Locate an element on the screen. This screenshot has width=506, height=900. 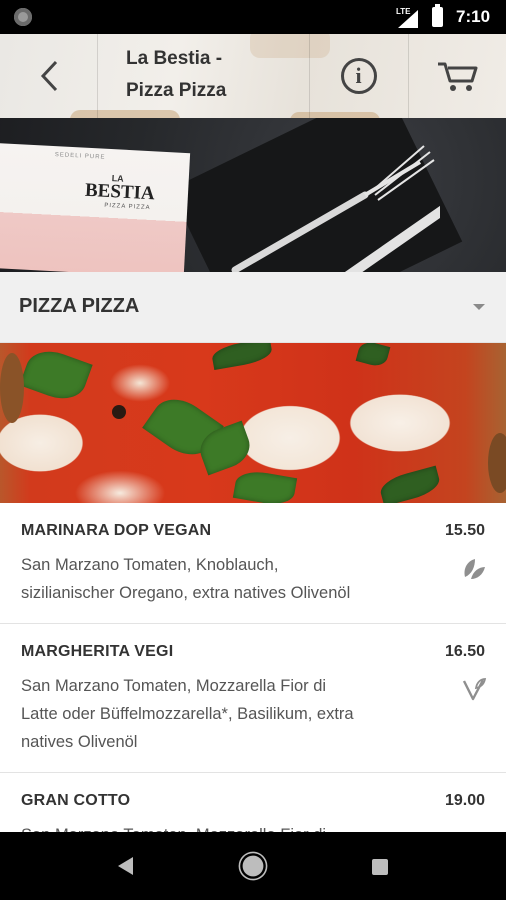
battery-icon is located at coordinates (437, 15).